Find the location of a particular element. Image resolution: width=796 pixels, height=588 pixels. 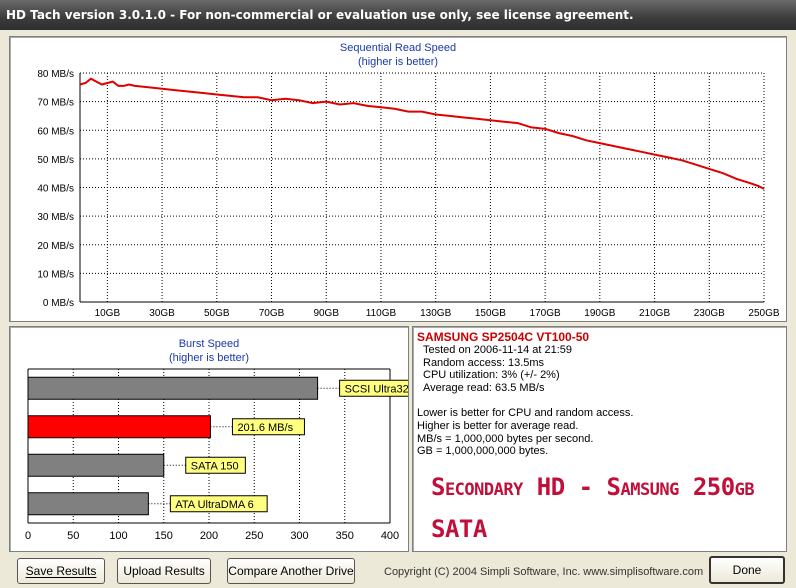

seq-x-tick-label: 110GB is located at coordinates (381, 313).